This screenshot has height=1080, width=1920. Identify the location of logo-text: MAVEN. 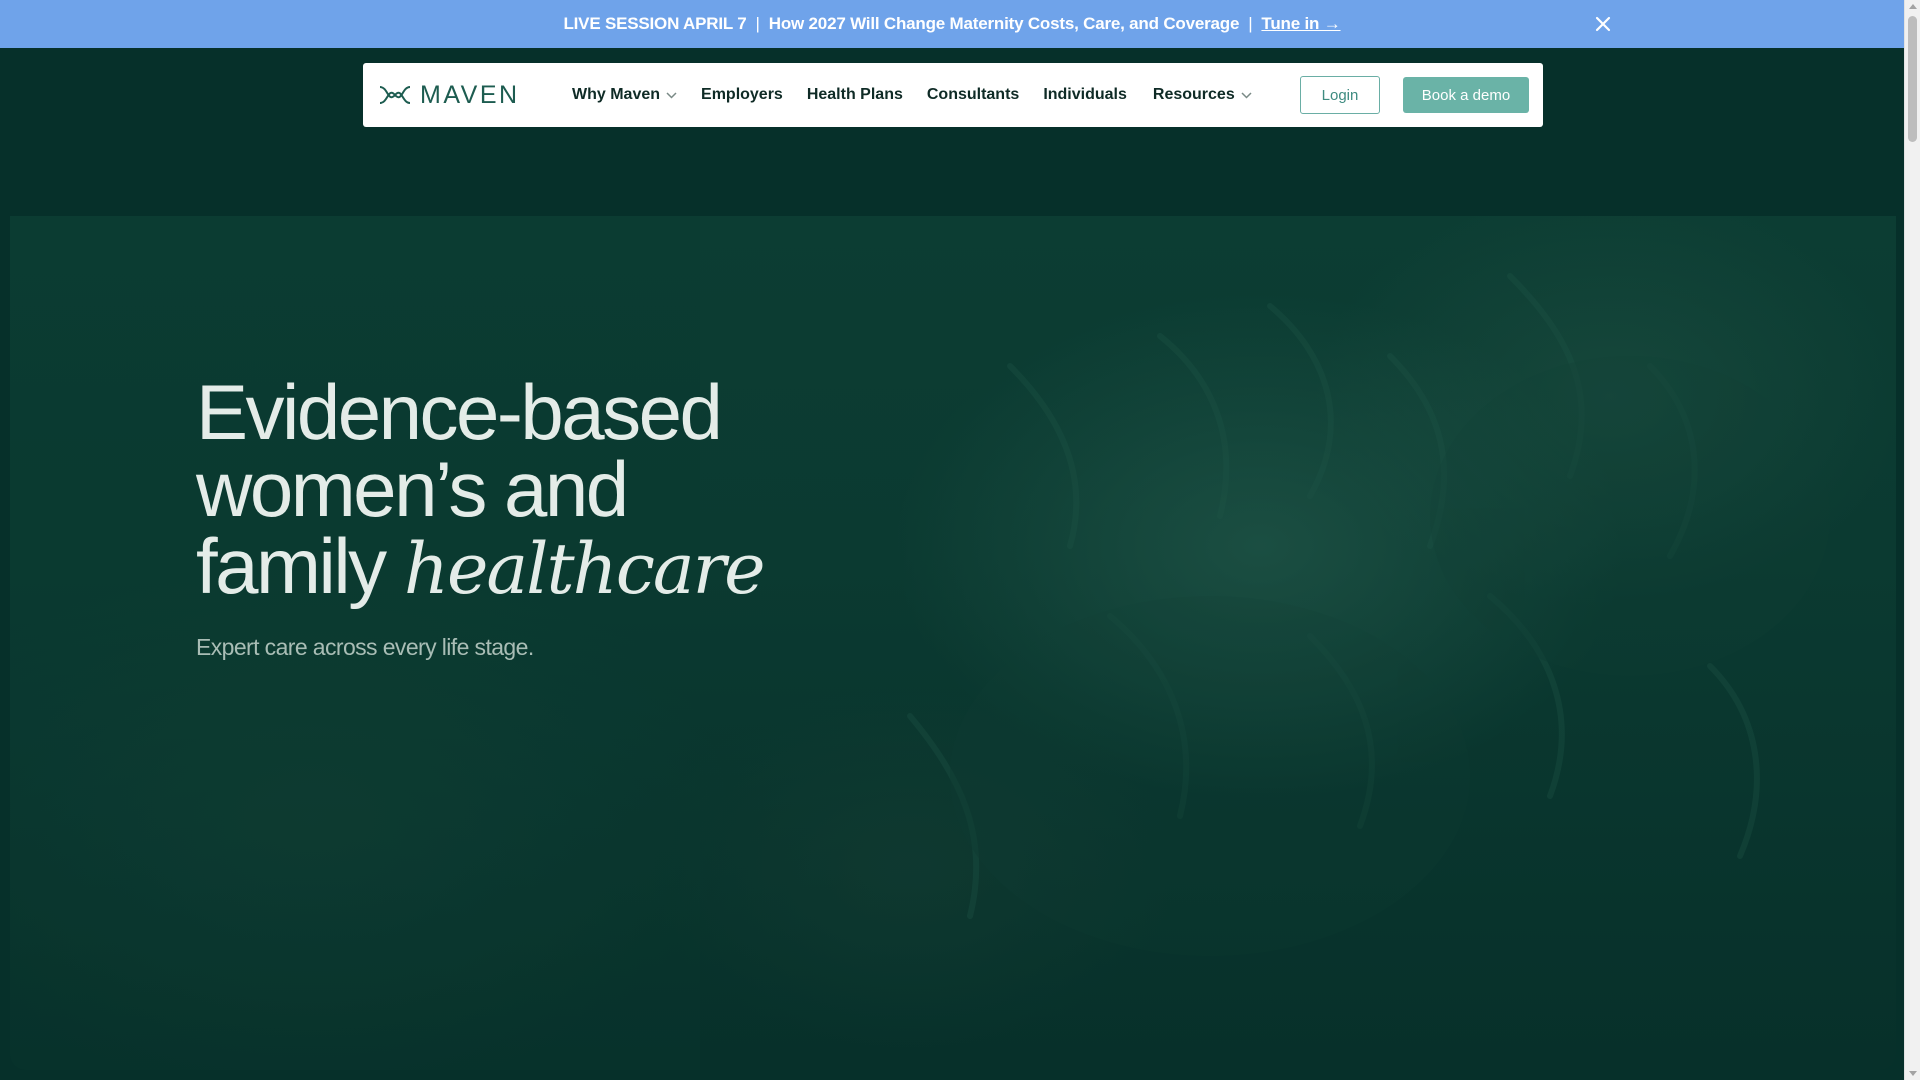
(470, 94).